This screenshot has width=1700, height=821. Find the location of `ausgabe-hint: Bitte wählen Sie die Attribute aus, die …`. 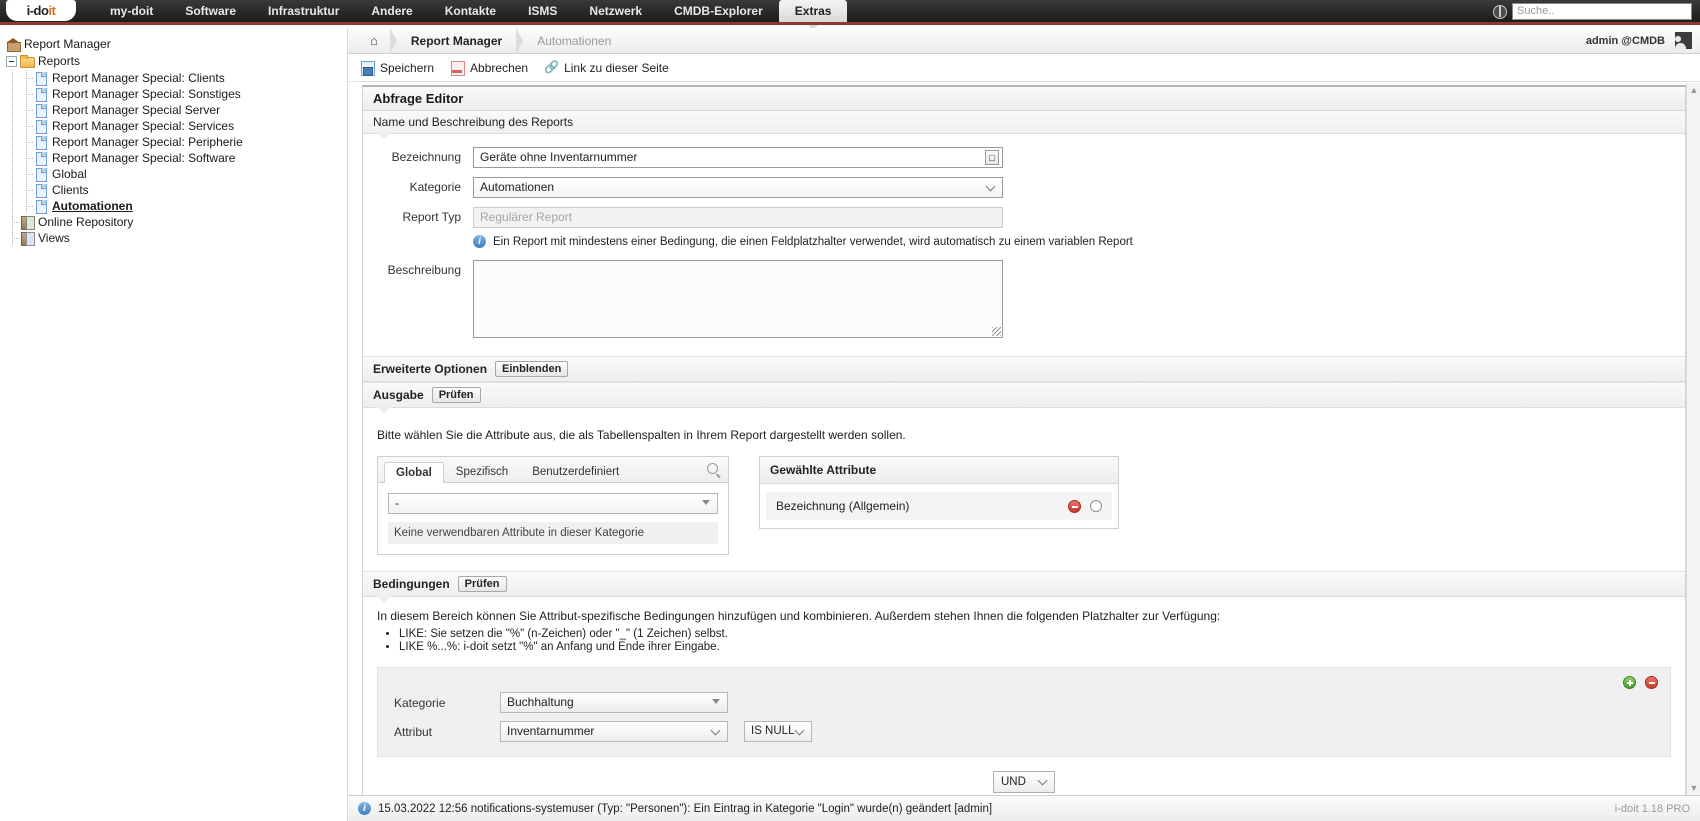

ausgabe-hint: Bitte wählen Sie die Attribute aus, die … is located at coordinates (641, 435).